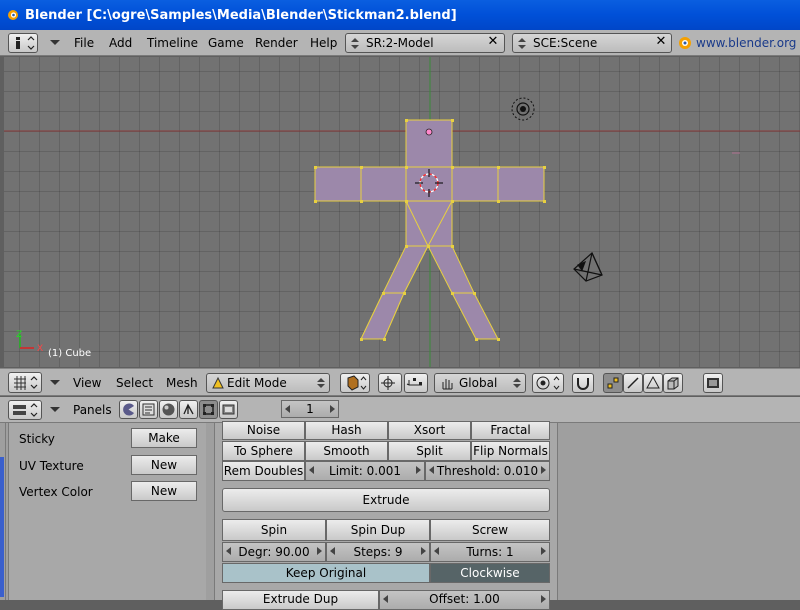 The height and width of the screenshot is (610, 800). I want to click on frame-number: 1, so click(310, 409).